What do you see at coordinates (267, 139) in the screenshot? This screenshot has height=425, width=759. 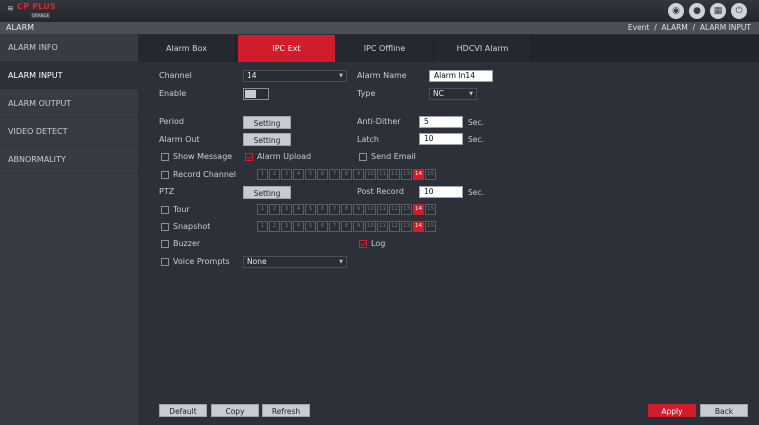 I see `alarm-out-setting-button: Setting` at bounding box center [267, 139].